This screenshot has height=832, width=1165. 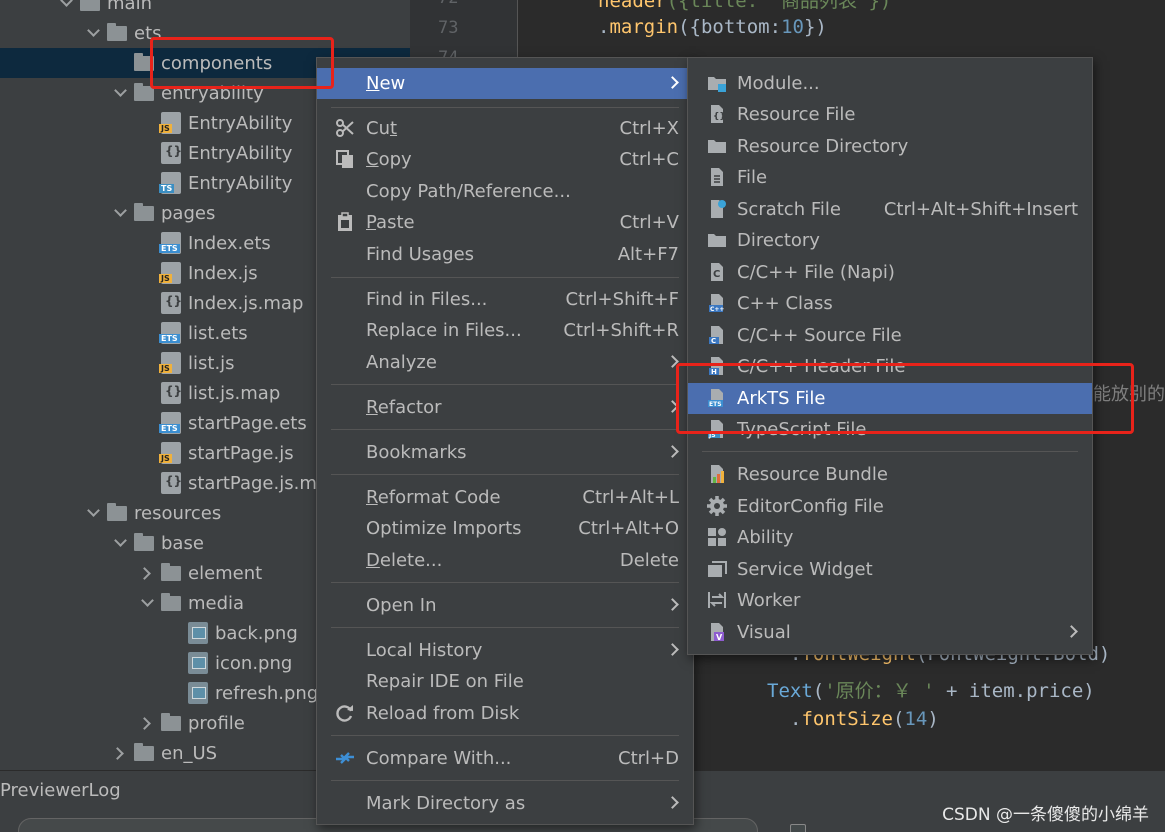 I want to click on watermark: CSDN @一条傻傻的小绵羊, so click(x=1045, y=815).